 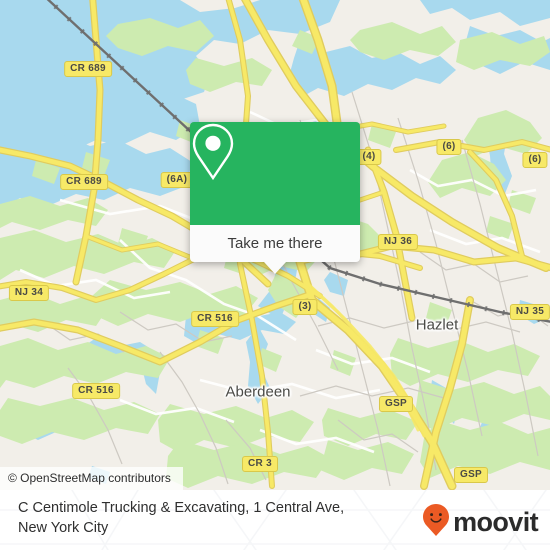 What do you see at coordinates (258, 392) in the screenshot?
I see `place-label-aberdeen: Aberdeen` at bounding box center [258, 392].